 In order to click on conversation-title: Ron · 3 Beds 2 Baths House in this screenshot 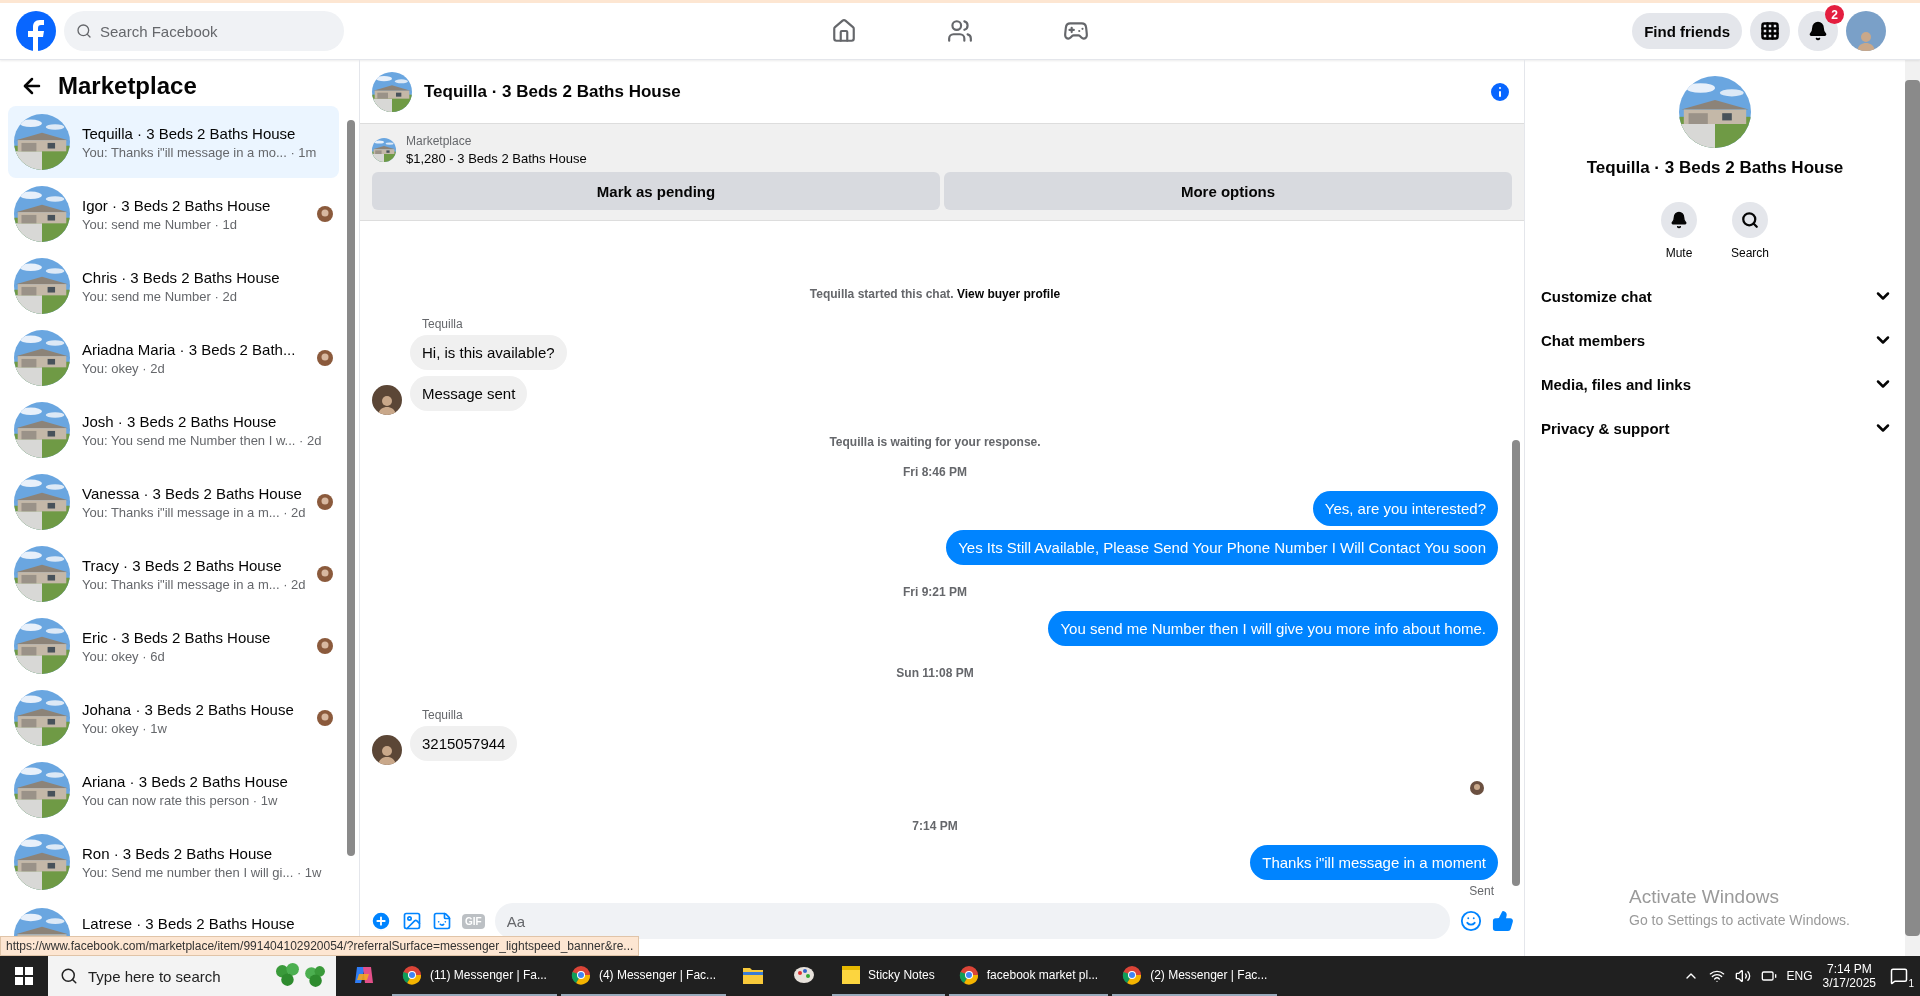, I will do `click(178, 853)`.